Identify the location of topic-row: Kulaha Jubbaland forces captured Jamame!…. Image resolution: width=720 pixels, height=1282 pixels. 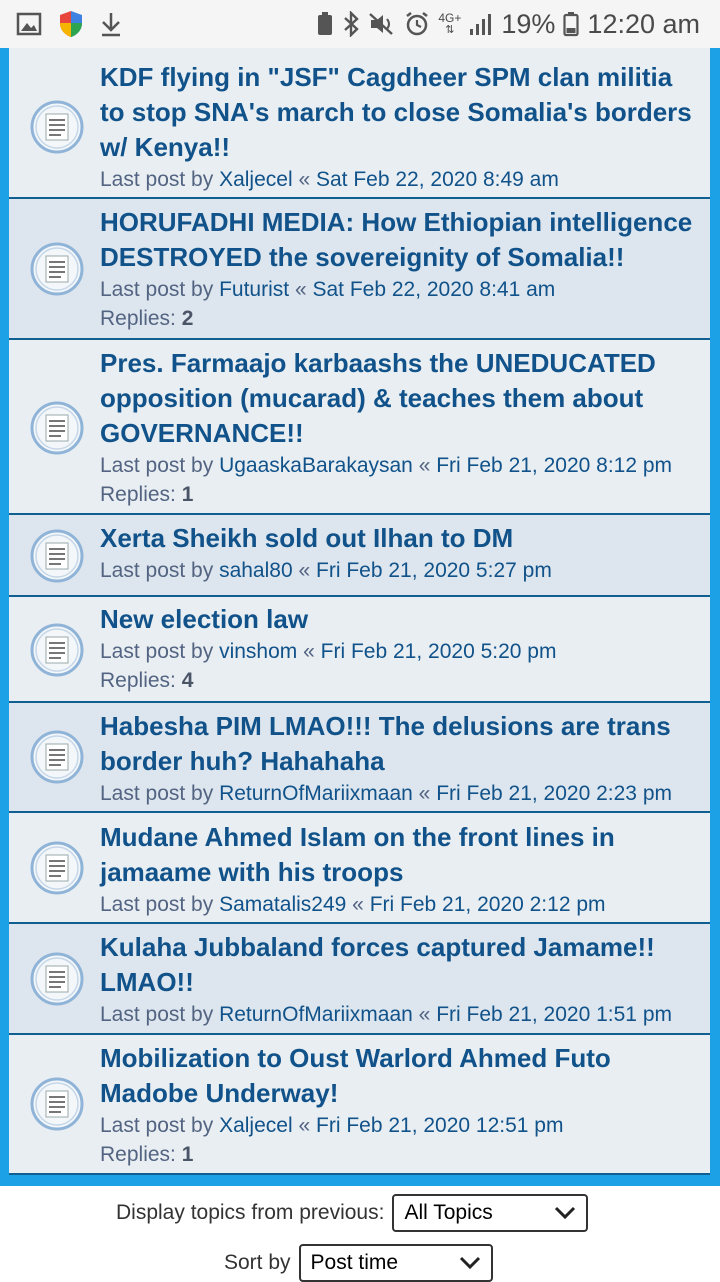
(359, 979).